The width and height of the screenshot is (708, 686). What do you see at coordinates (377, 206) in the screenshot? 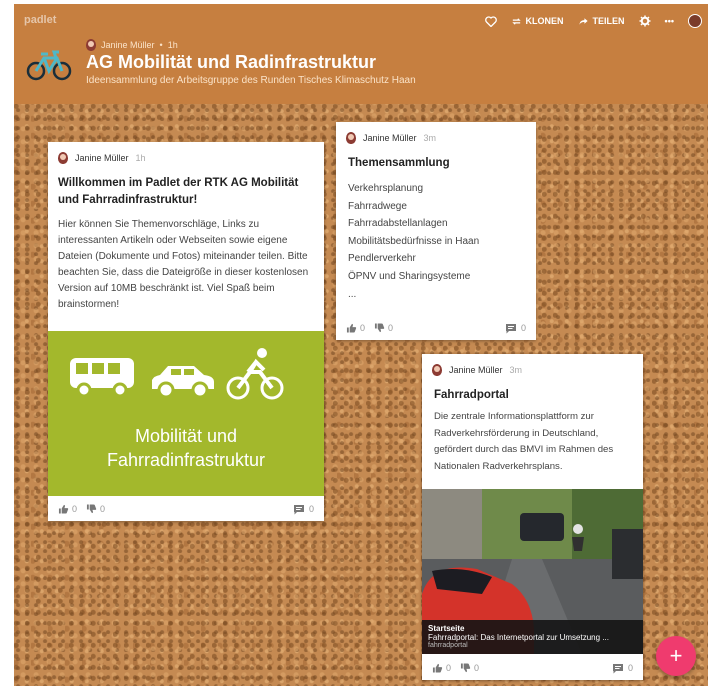
I see `list-item: Fahrradwege` at bounding box center [377, 206].